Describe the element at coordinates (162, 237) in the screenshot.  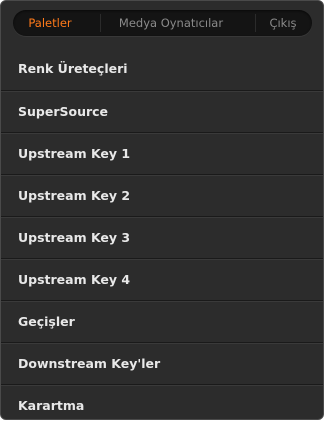
I see `palette-item-upstream-key-3: Upstream Key 3` at that location.